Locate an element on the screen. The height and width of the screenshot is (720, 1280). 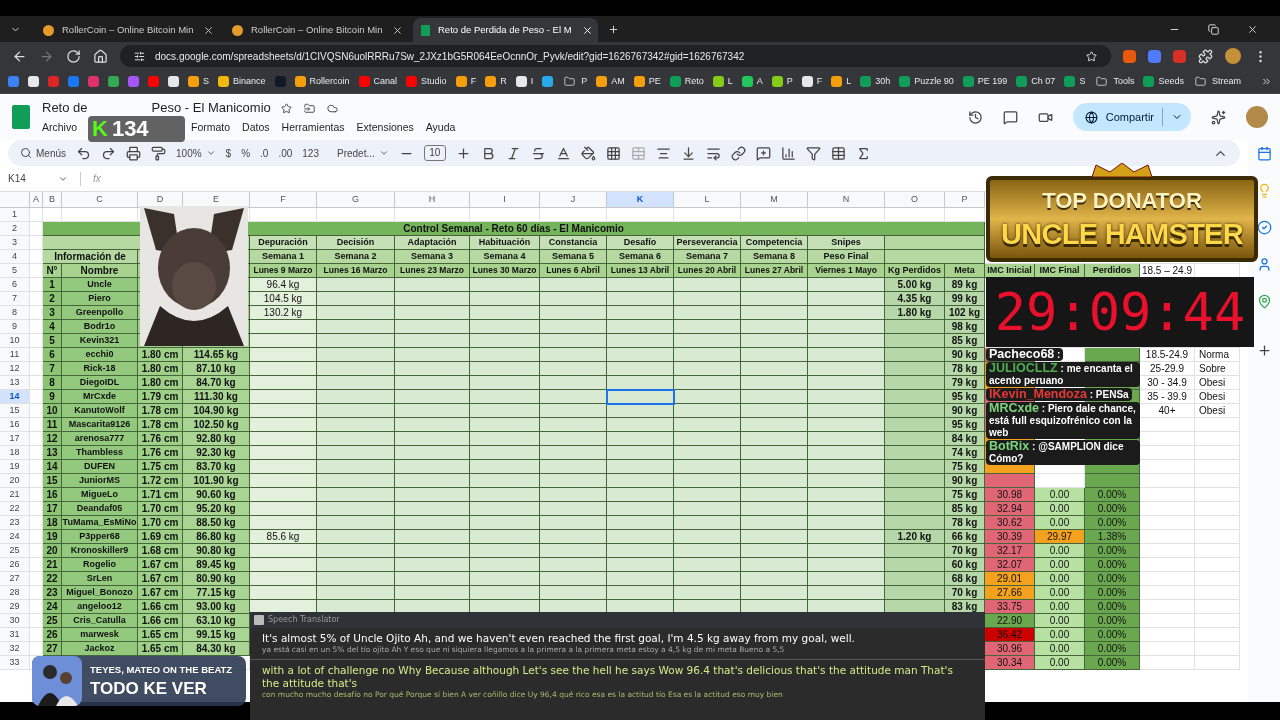
bookmark: Reto is located at coordinates (686, 81).